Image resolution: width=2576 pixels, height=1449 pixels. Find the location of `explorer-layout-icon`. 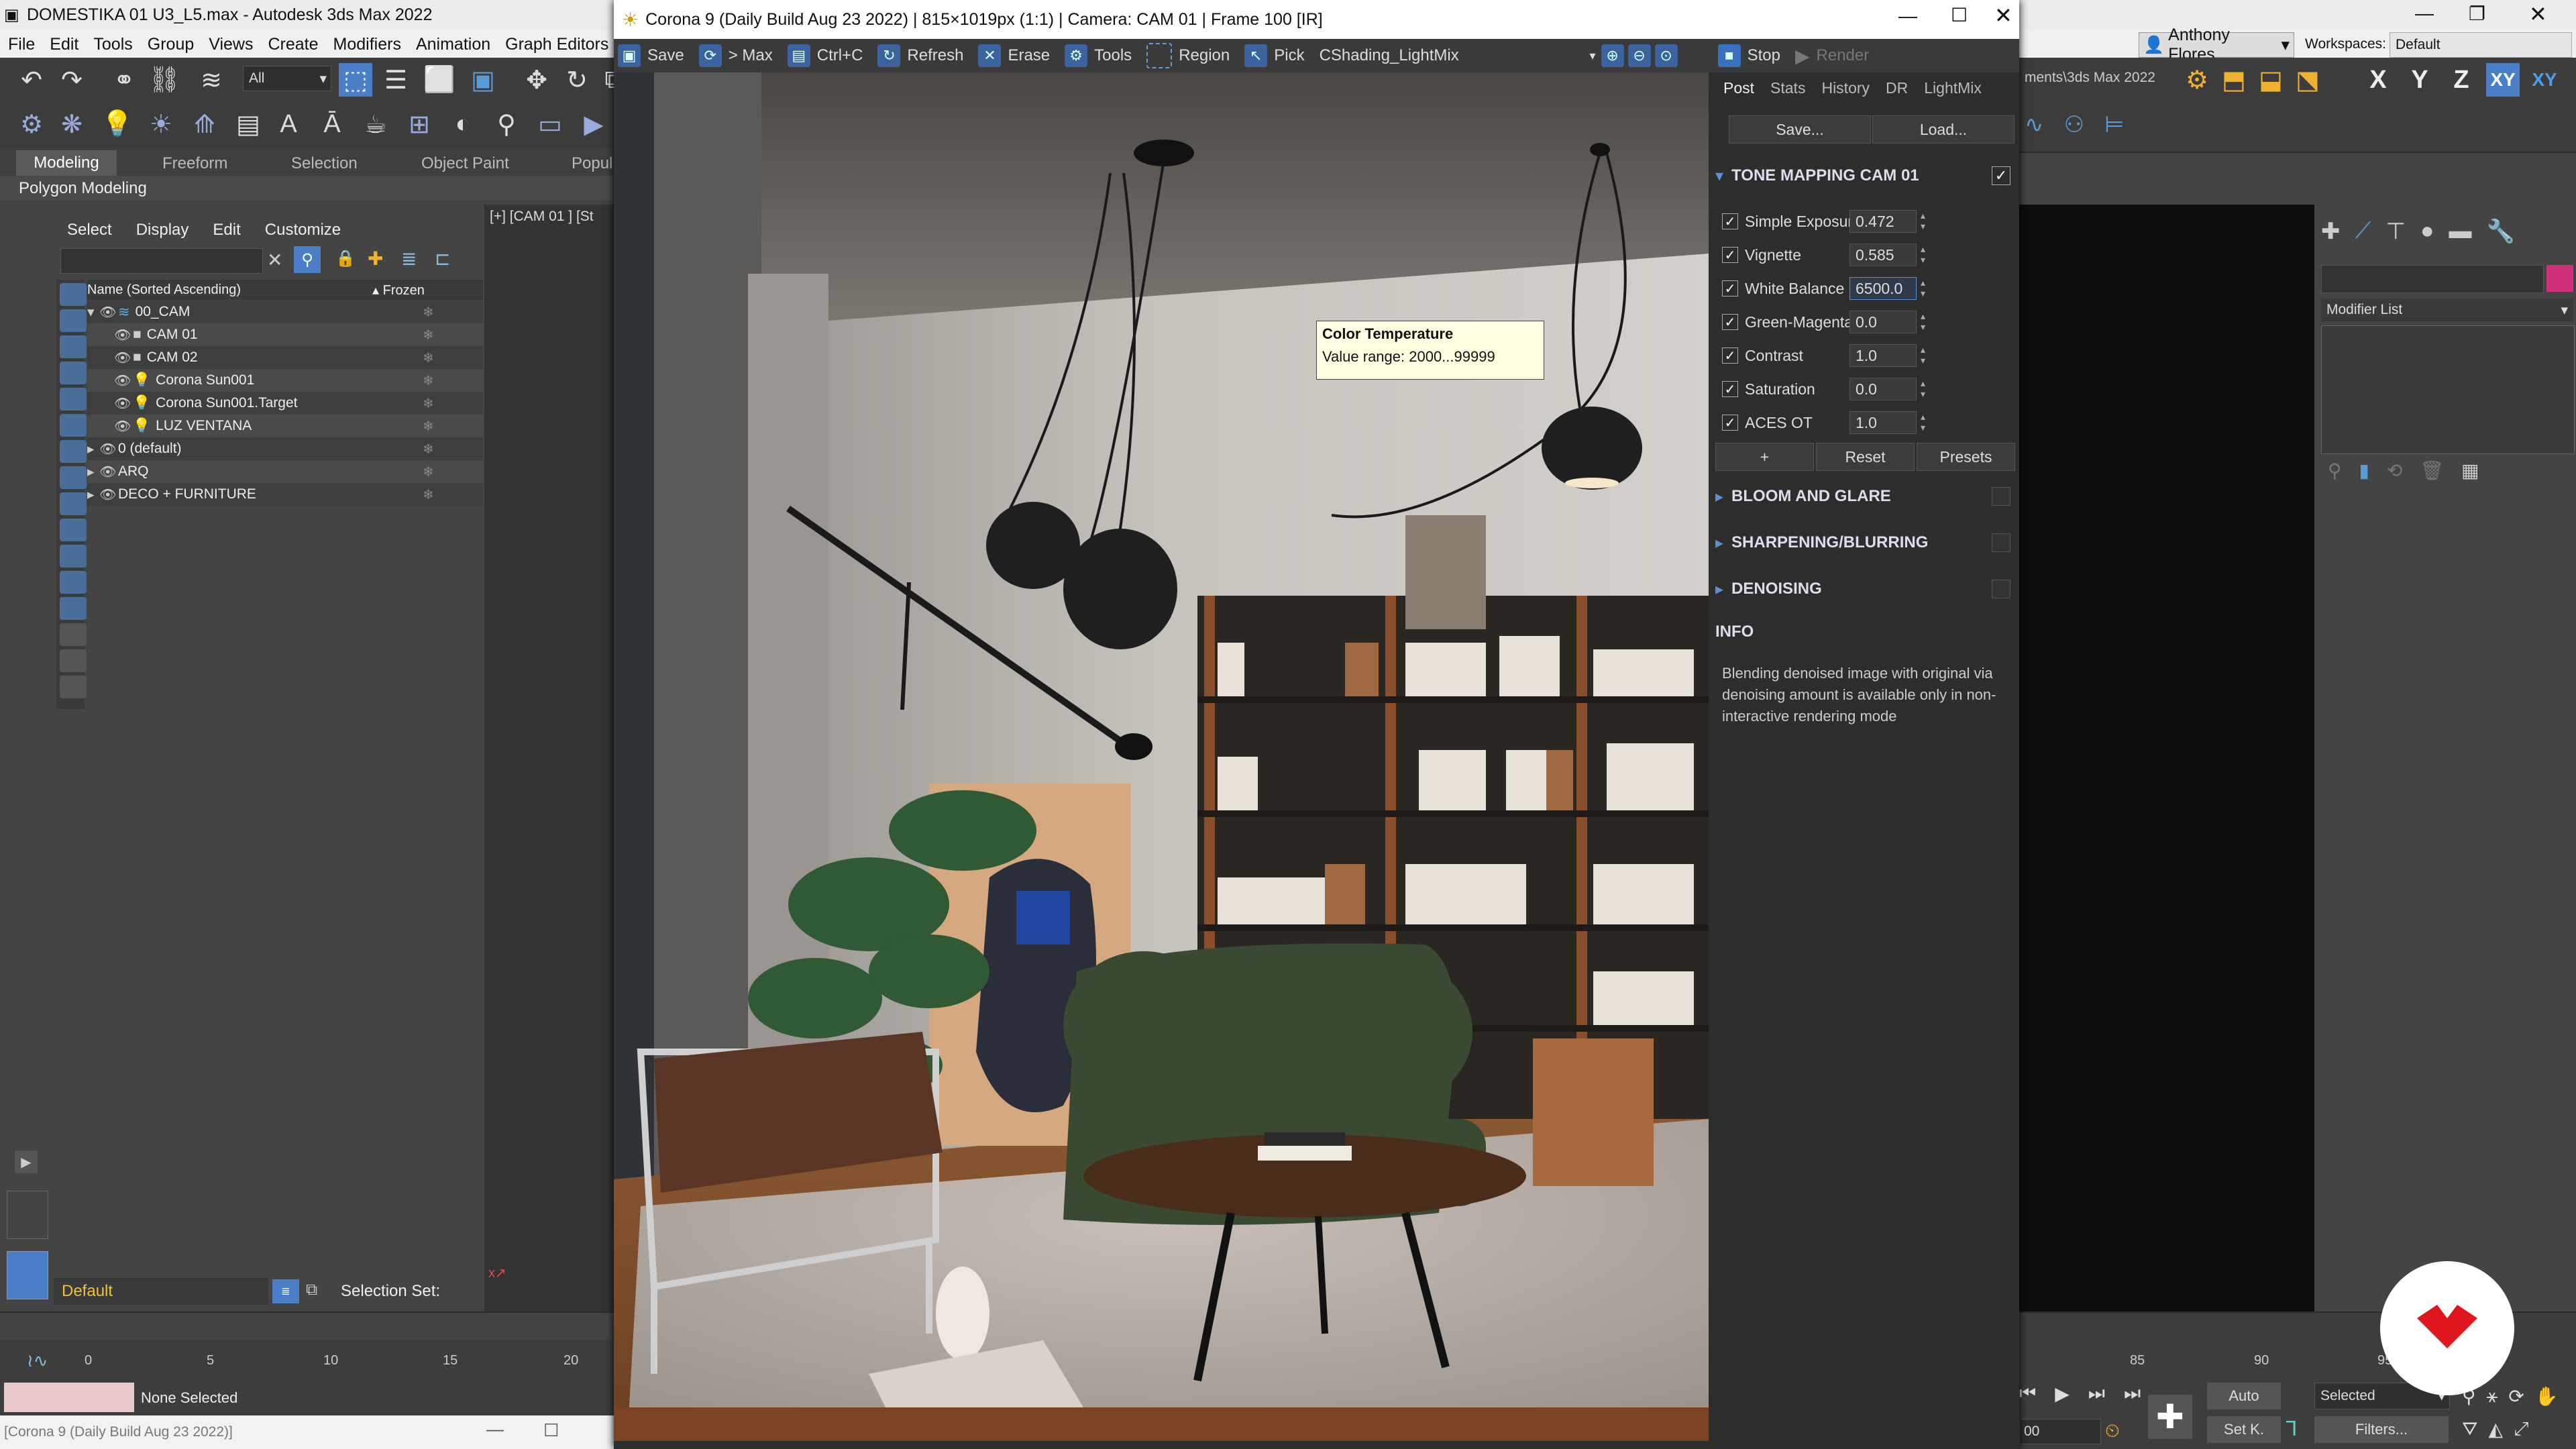

explorer-layout-icon is located at coordinates (27, 1215).